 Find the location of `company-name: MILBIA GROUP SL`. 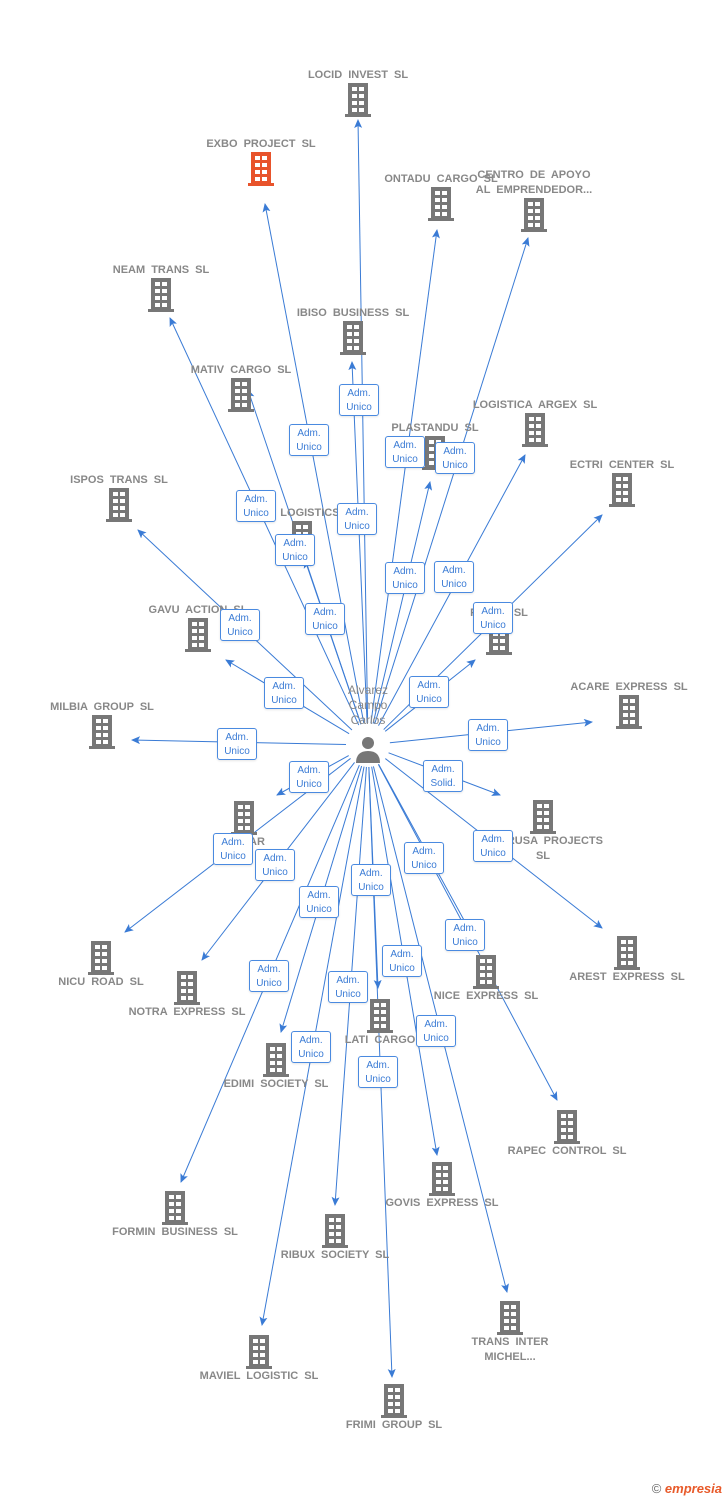

company-name: MILBIA GROUP SL is located at coordinates (102, 707).